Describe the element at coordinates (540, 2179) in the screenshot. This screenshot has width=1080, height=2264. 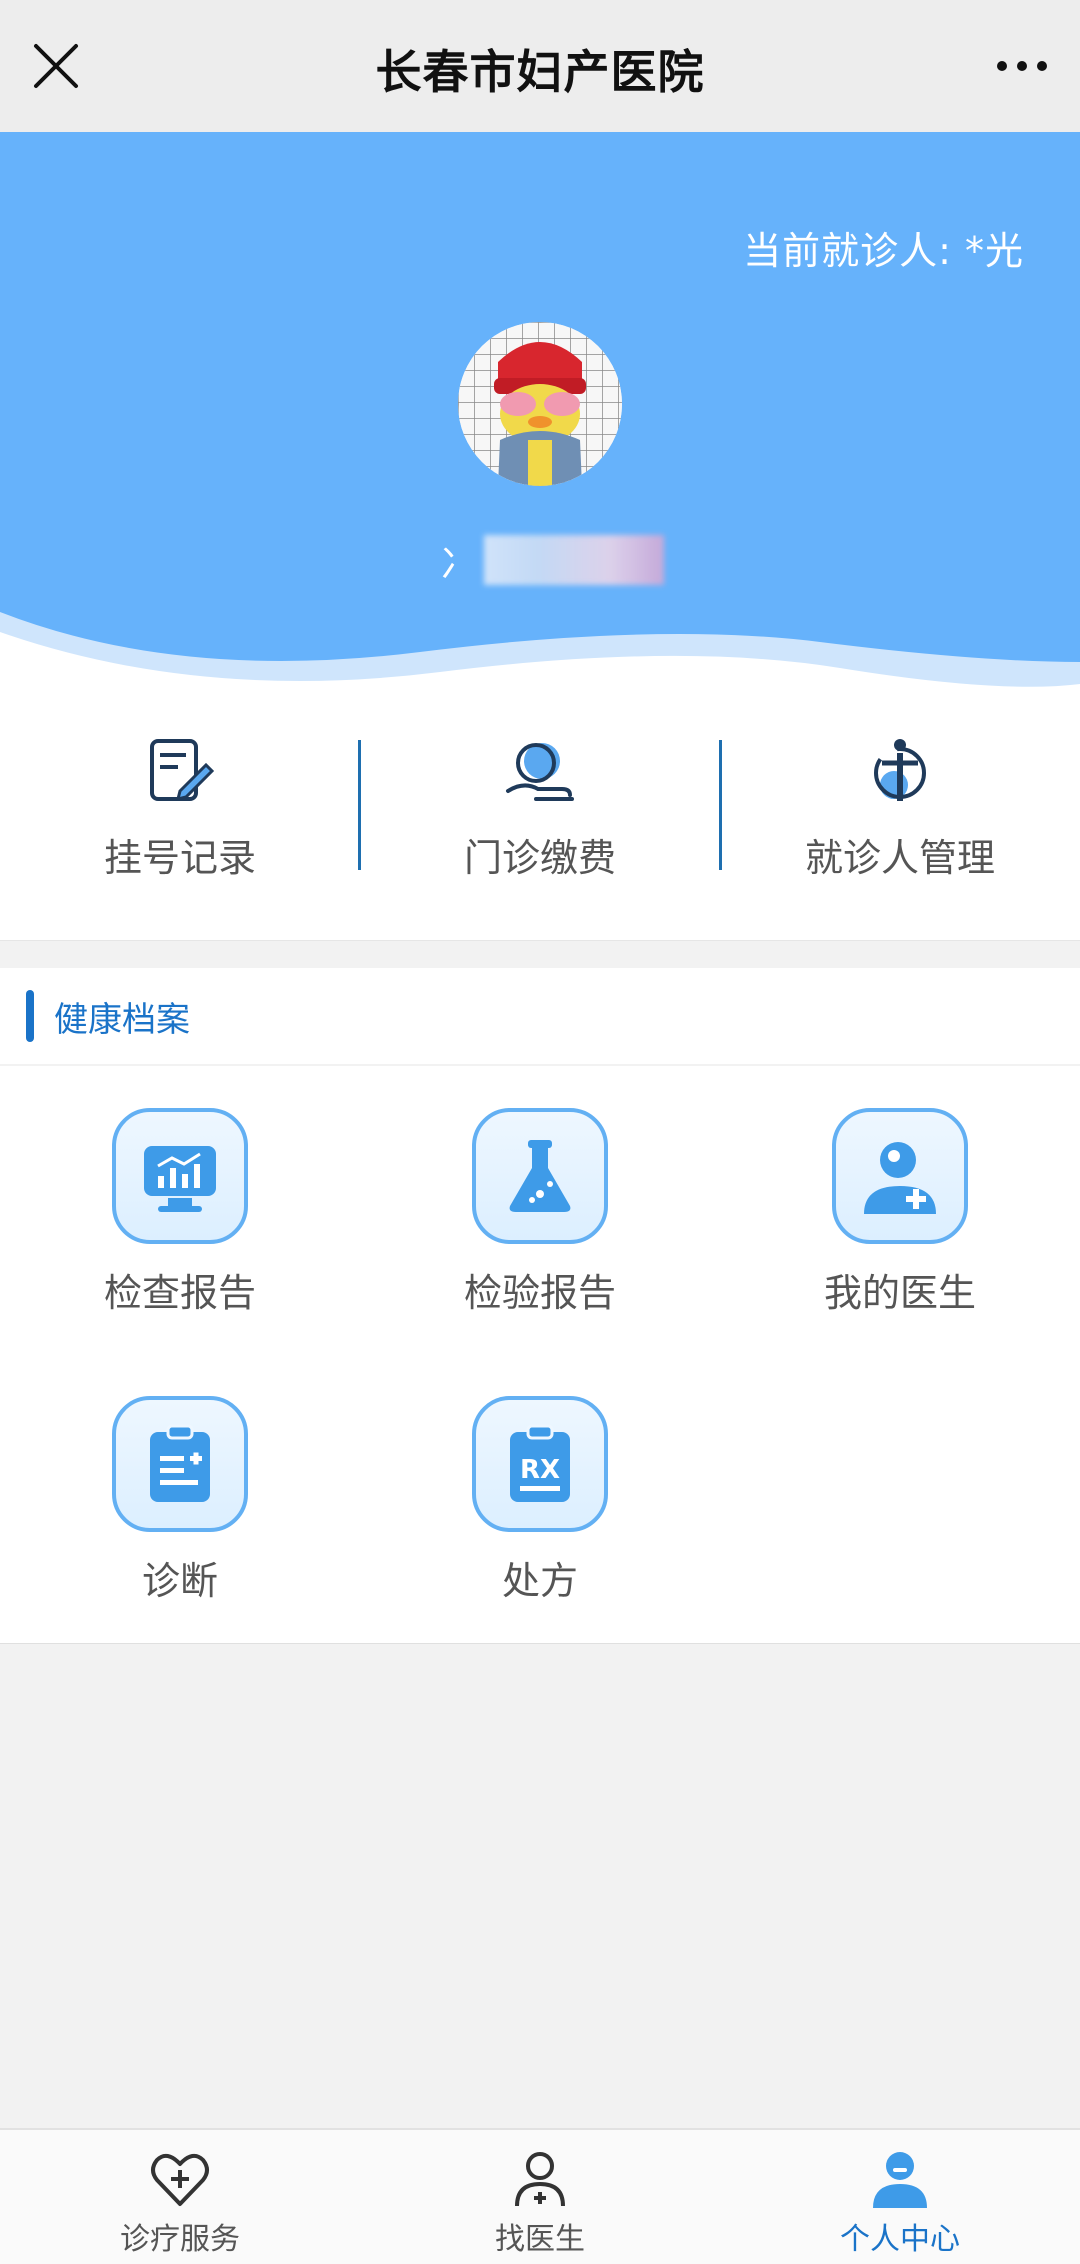
I see `find-doctor-icon` at that location.